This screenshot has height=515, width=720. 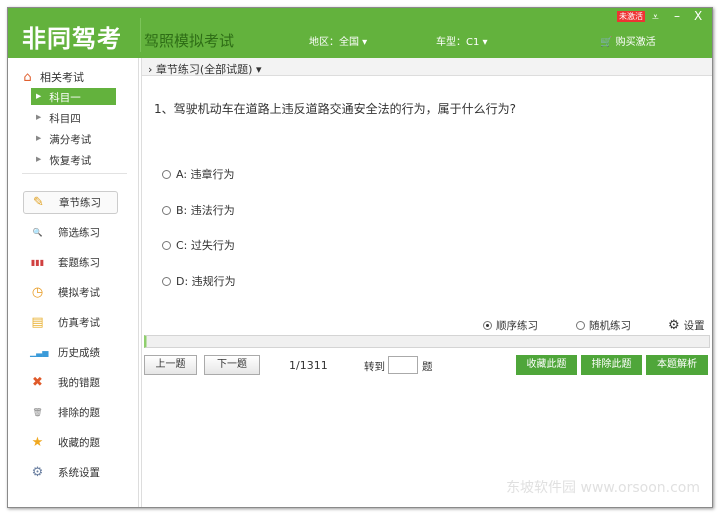 I want to click on chapter-dropdown: › 章节练习(全部试题) ▾, so click(x=427, y=67).